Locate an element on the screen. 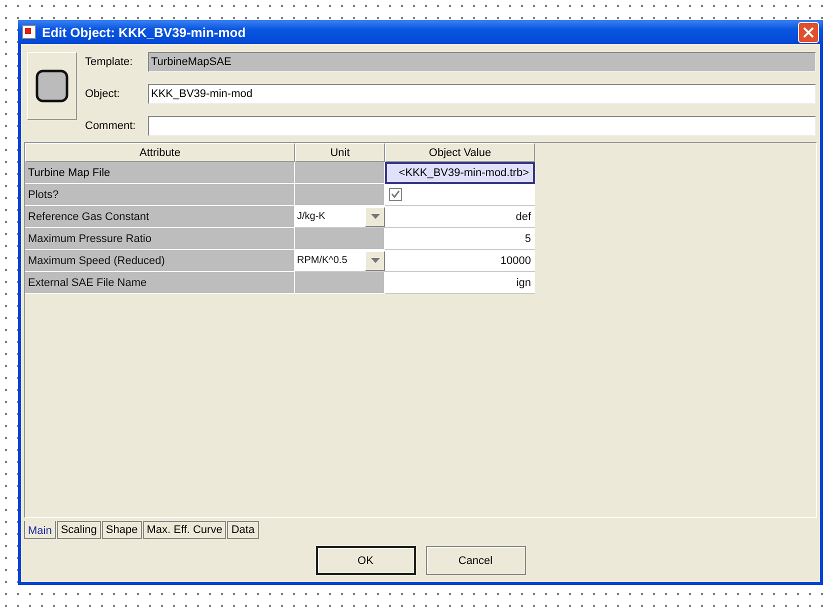 Image resolution: width=833 pixels, height=607 pixels. dialog-button: OK is located at coordinates (366, 560).